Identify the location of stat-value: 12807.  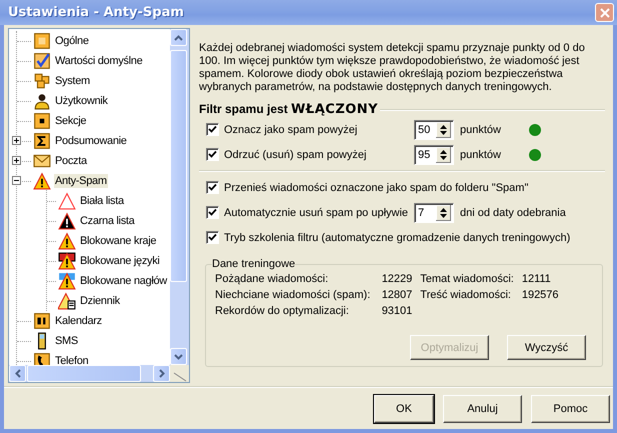
(396, 295).